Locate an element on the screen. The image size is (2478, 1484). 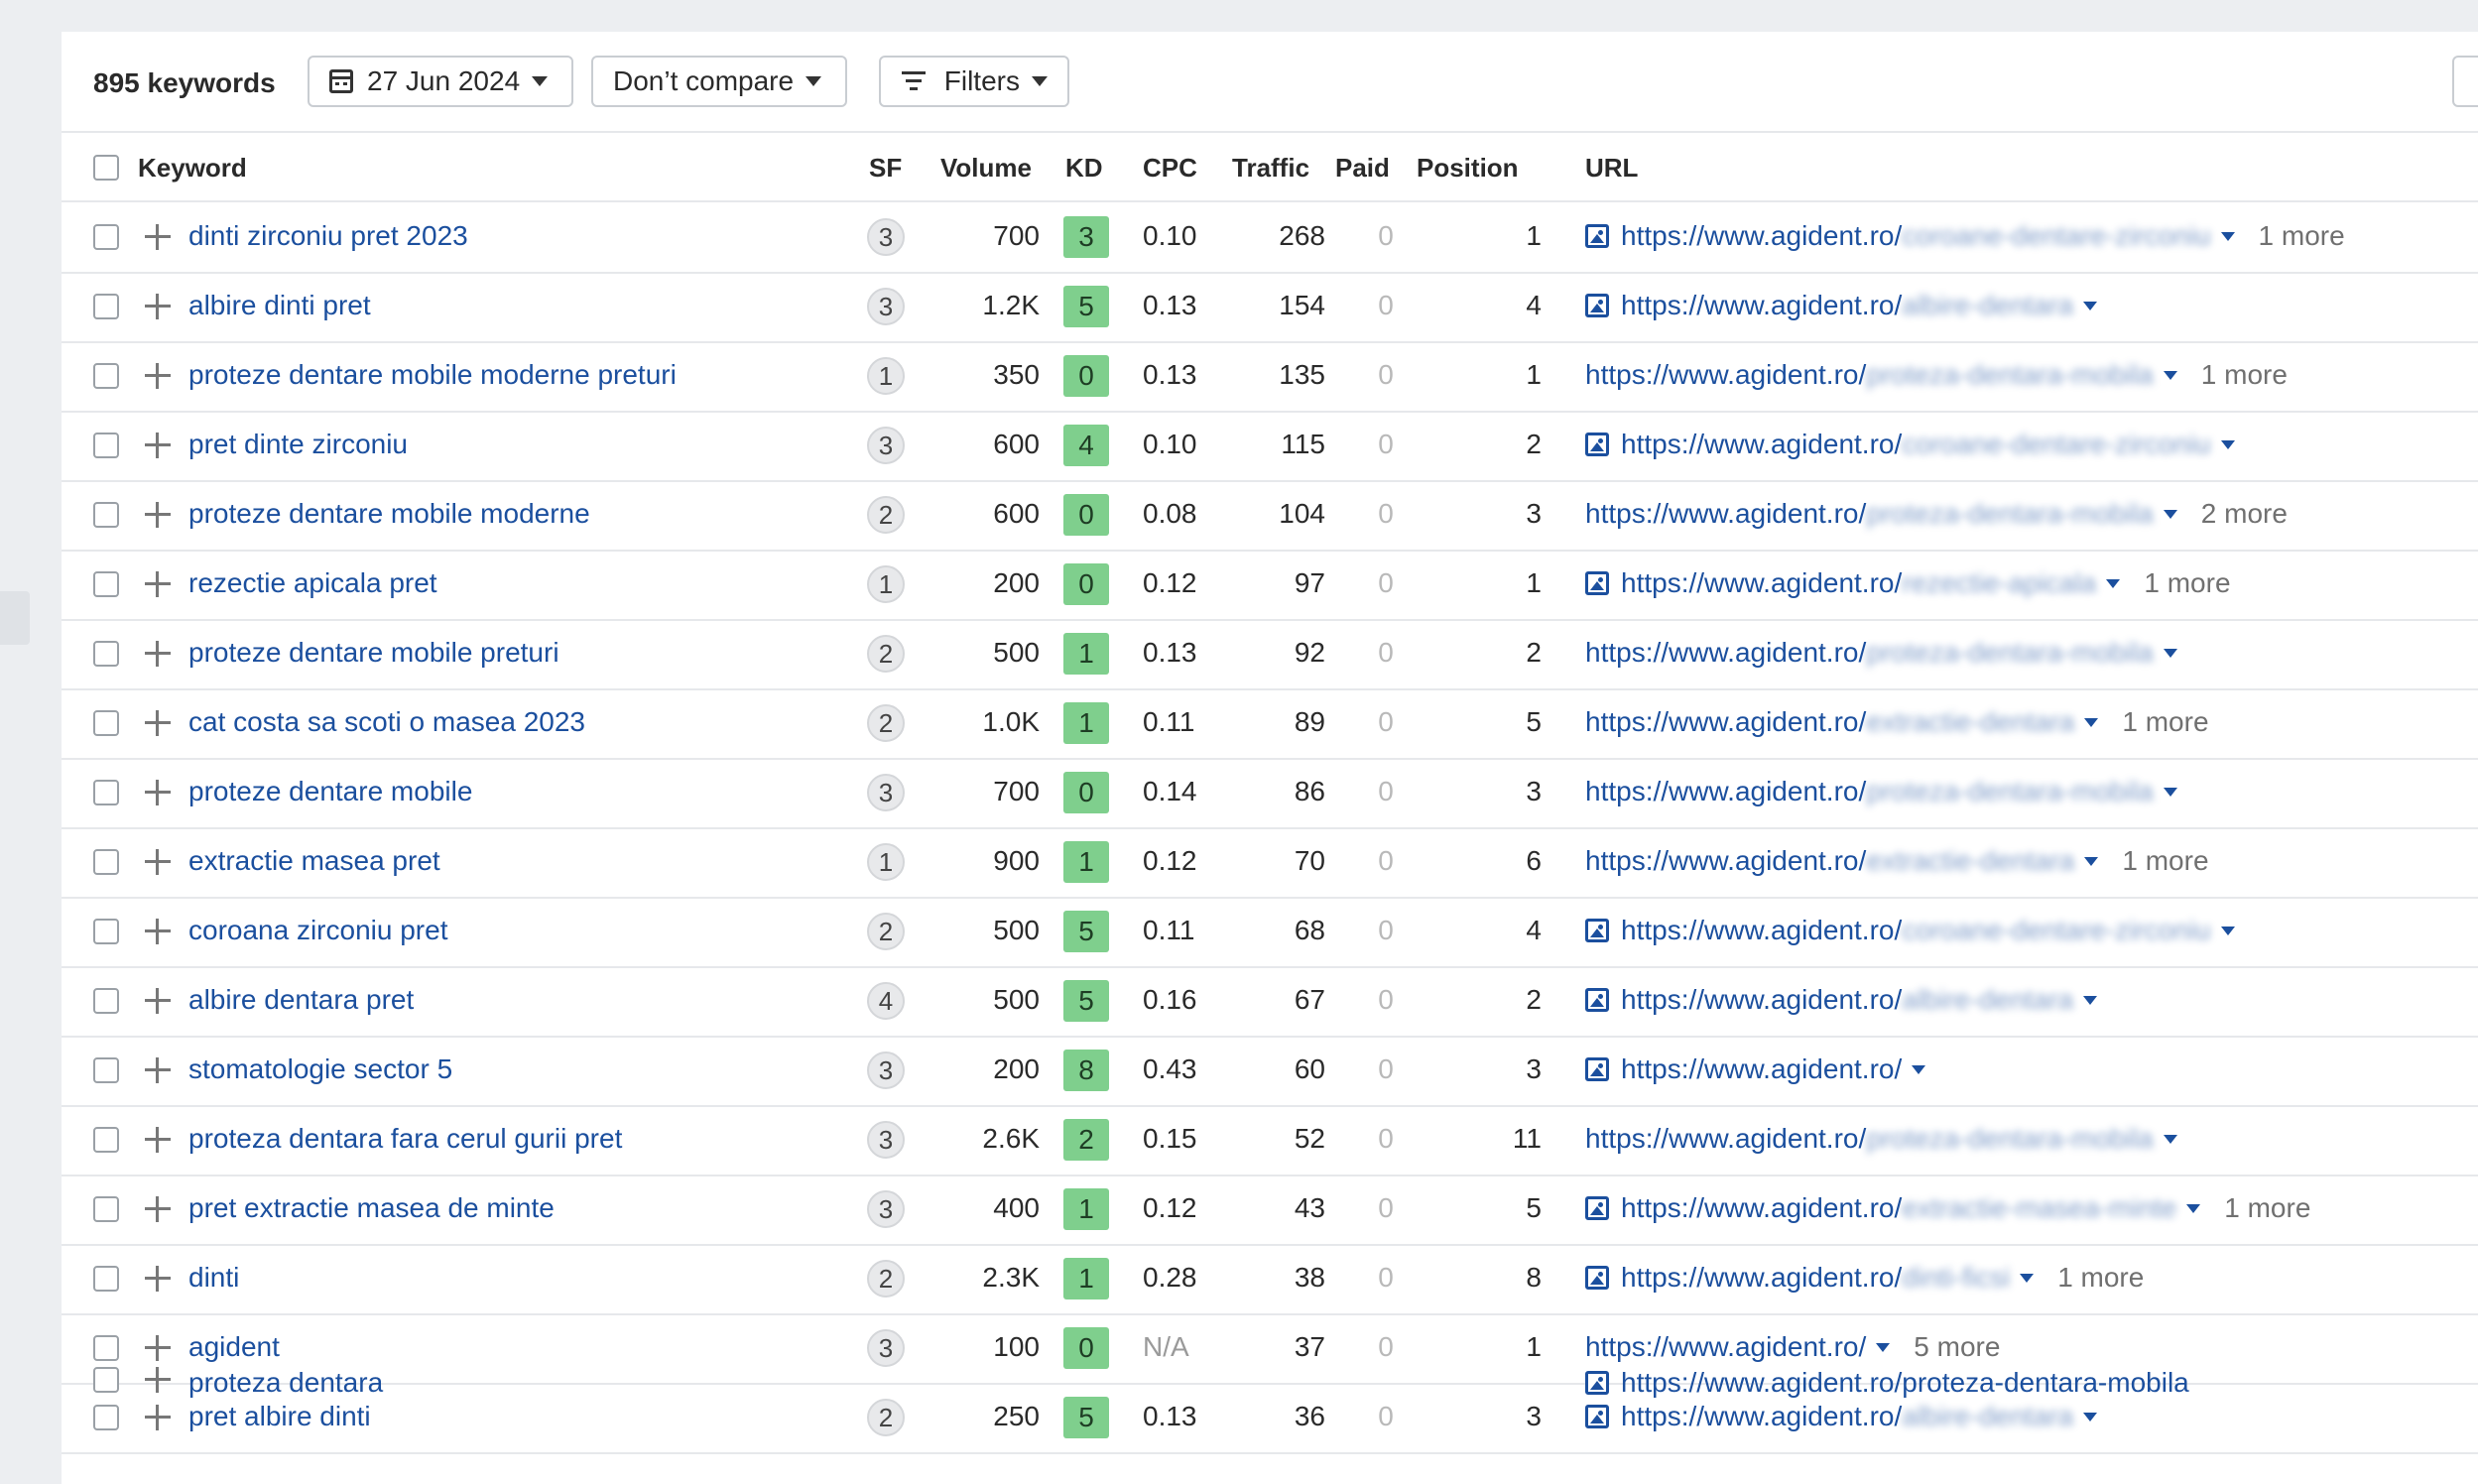
sf-badge: 1 is located at coordinates (886, 584).